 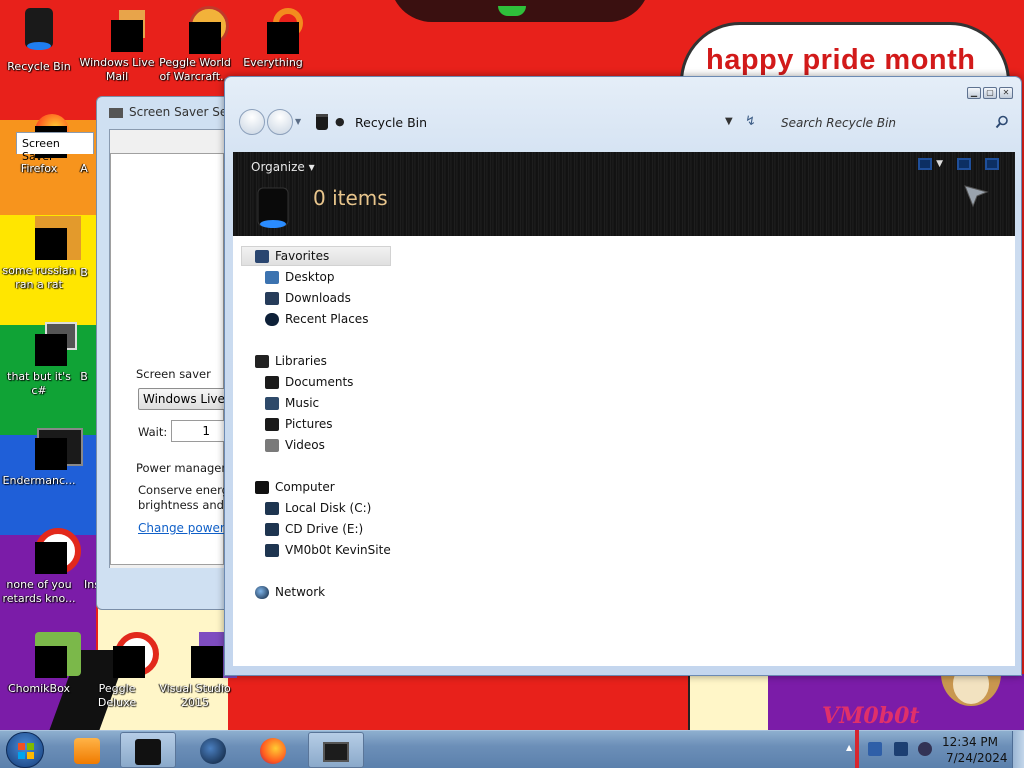 I want to click on desktop-icon-windows-live-mail: Windows Live Mail, so click(x=117, y=45).